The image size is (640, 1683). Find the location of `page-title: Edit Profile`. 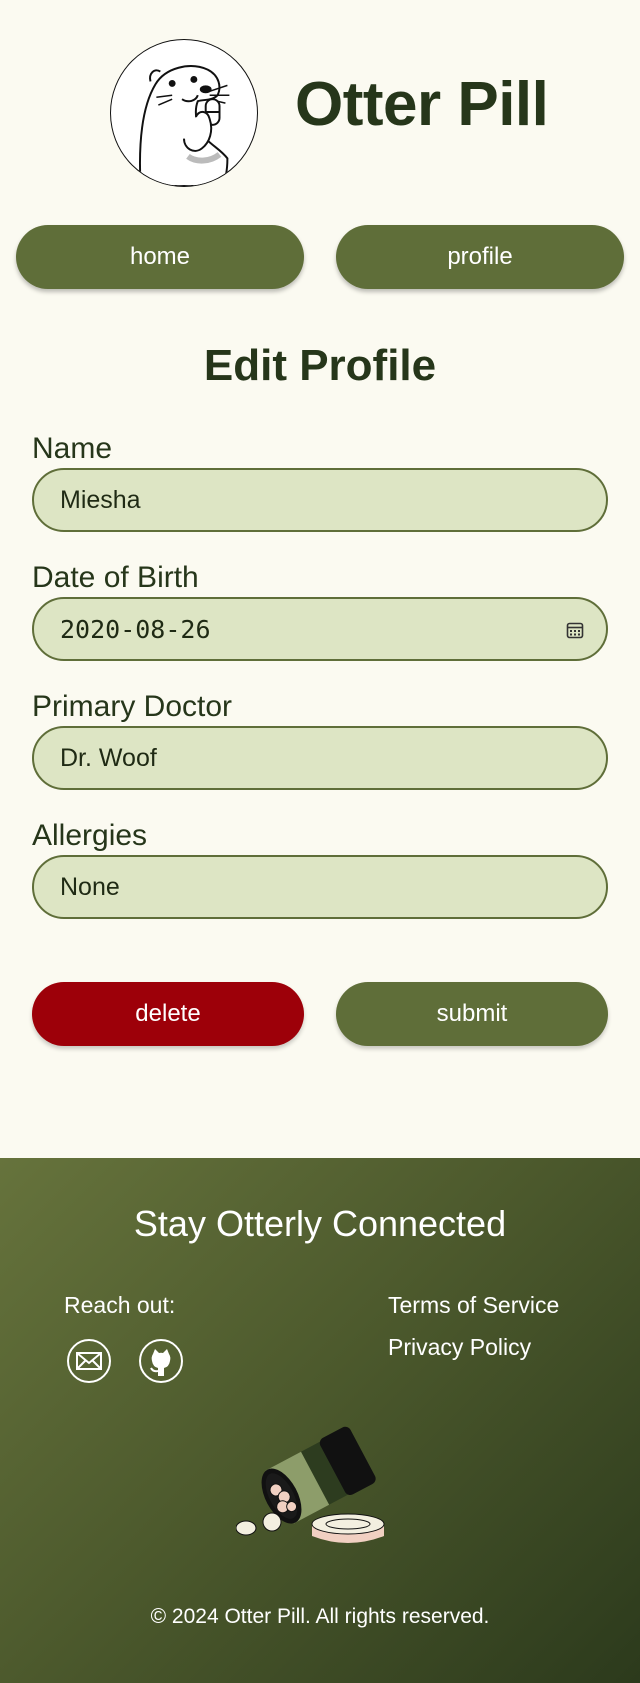

page-title: Edit Profile is located at coordinates (320, 365).